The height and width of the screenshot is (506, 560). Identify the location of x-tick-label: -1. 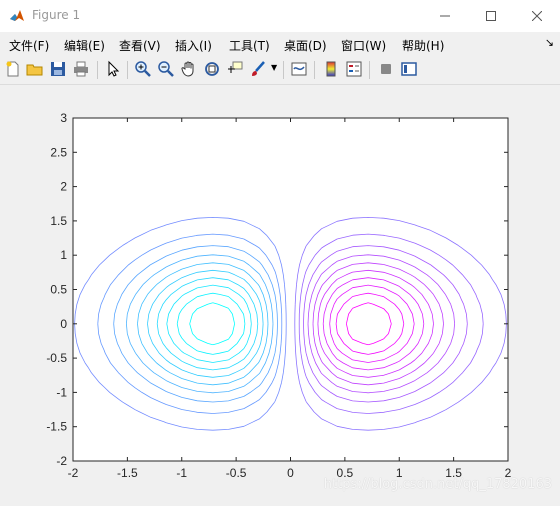
(181, 473).